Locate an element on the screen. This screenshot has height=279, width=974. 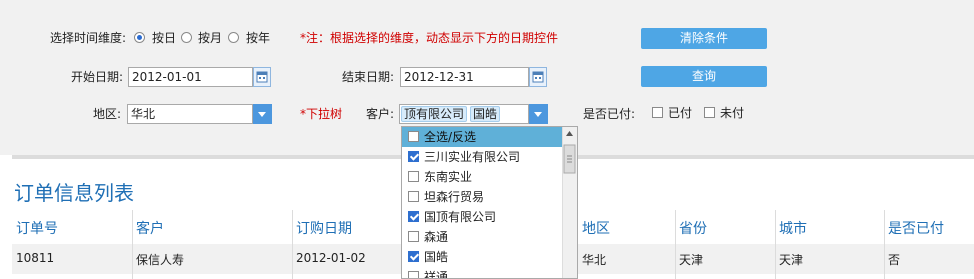
paid-checkbox is located at coordinates (657, 112).